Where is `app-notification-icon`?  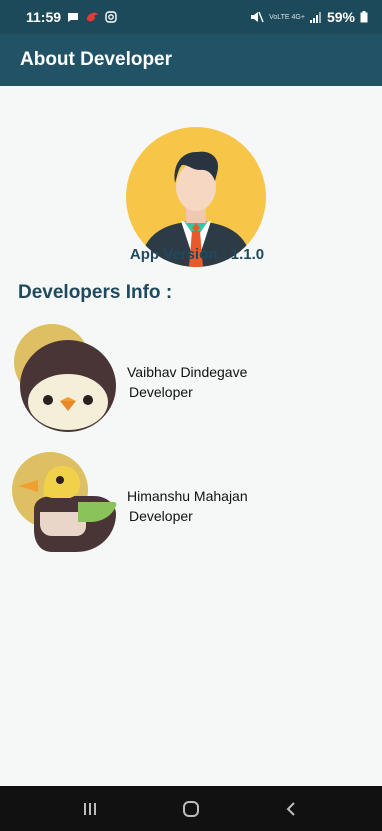 app-notification-icon is located at coordinates (92, 17).